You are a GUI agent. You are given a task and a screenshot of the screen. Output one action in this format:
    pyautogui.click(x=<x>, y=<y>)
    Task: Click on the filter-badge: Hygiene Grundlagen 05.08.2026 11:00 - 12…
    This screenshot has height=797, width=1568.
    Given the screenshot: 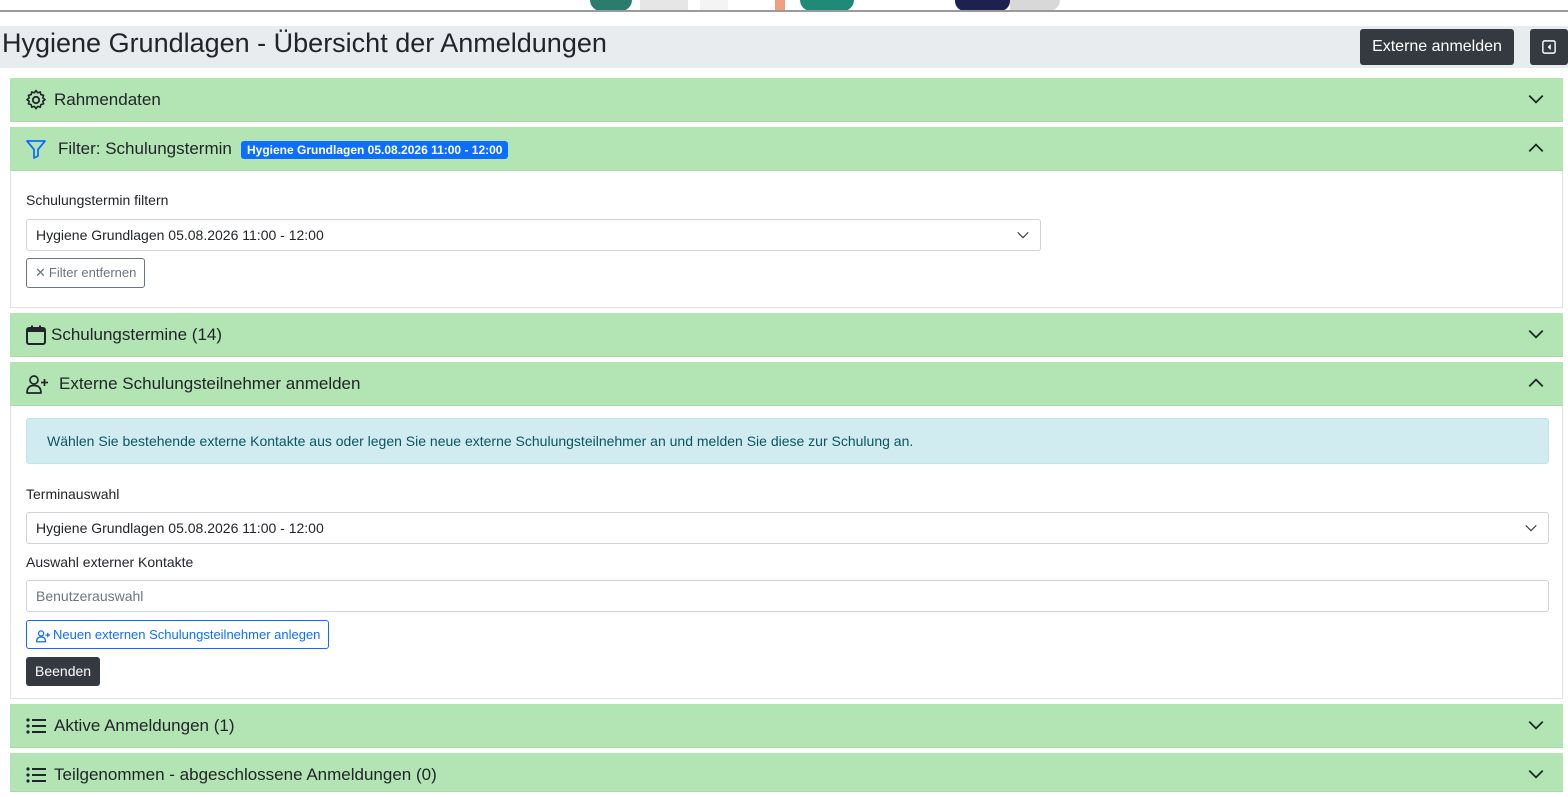 What is the action you would take?
    pyautogui.click(x=375, y=150)
    